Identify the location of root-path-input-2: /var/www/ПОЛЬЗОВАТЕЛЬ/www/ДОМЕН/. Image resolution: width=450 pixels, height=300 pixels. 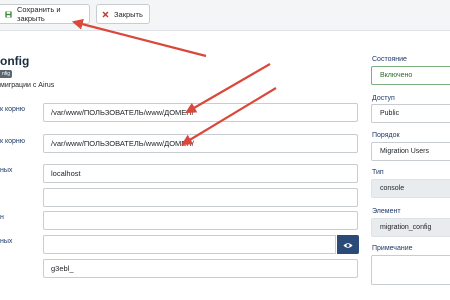
(200, 143).